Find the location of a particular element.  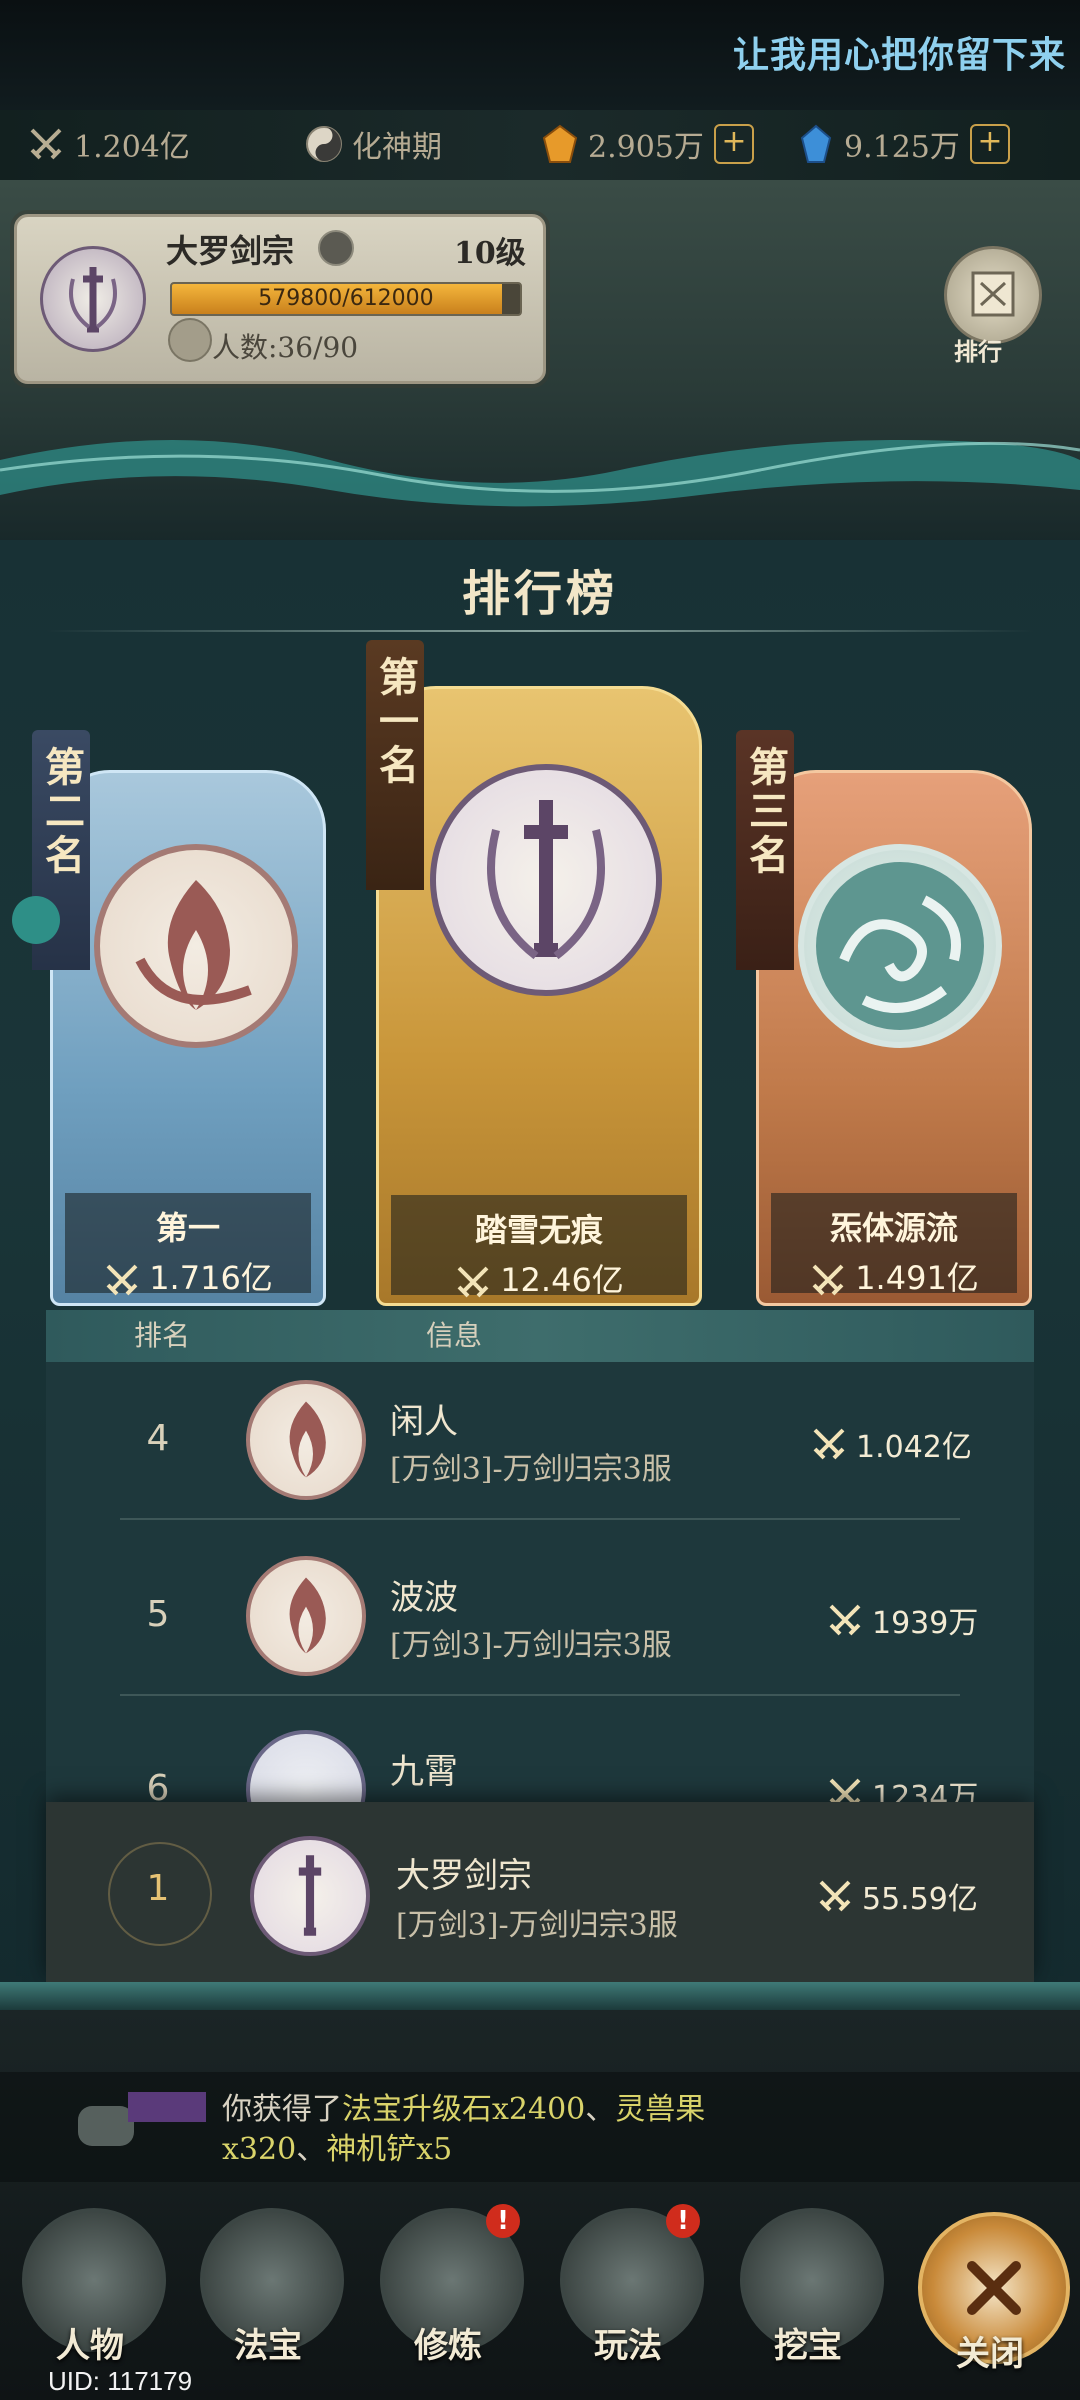

podium-third-power: 1.491亿 is located at coordinates (894, 1276).